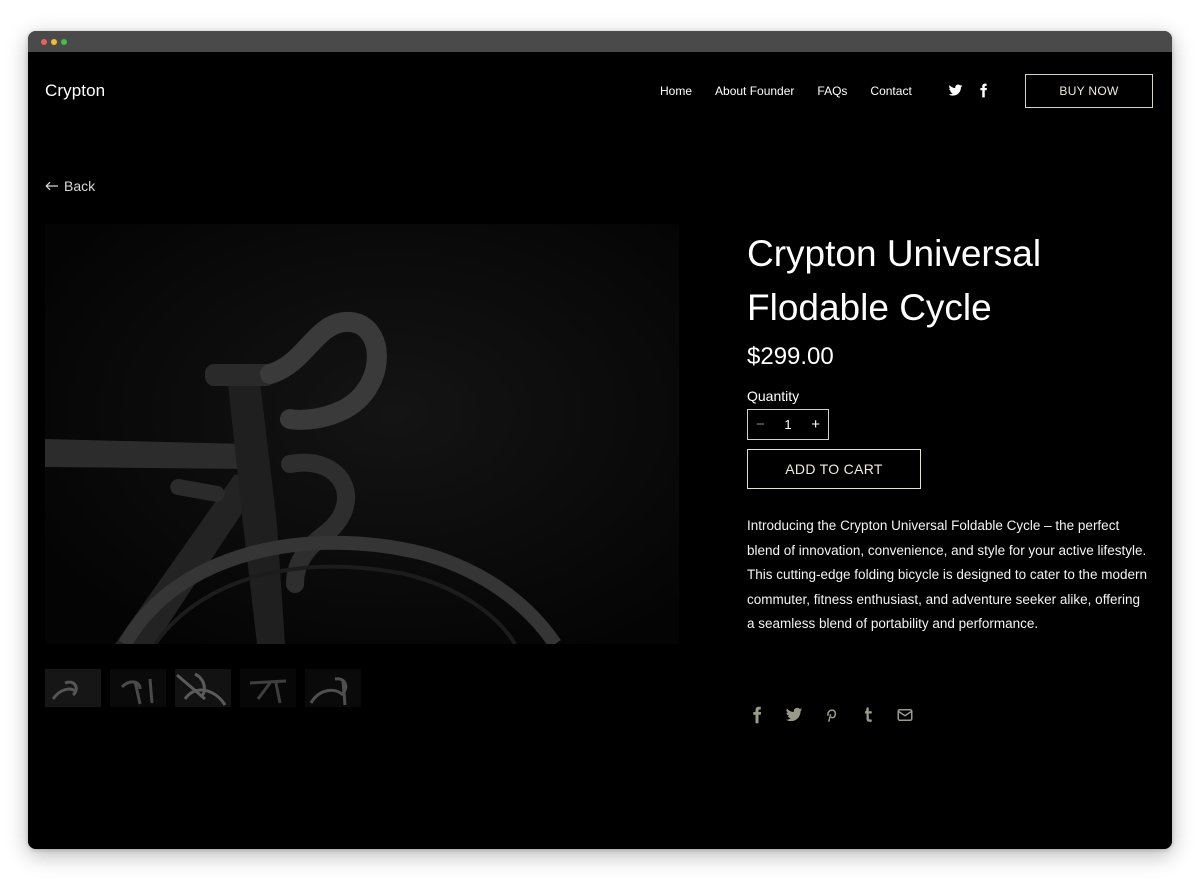 The image size is (1200, 881). Describe the element at coordinates (754, 91) in the screenshot. I see `nav-about-founder: About Founder` at that location.